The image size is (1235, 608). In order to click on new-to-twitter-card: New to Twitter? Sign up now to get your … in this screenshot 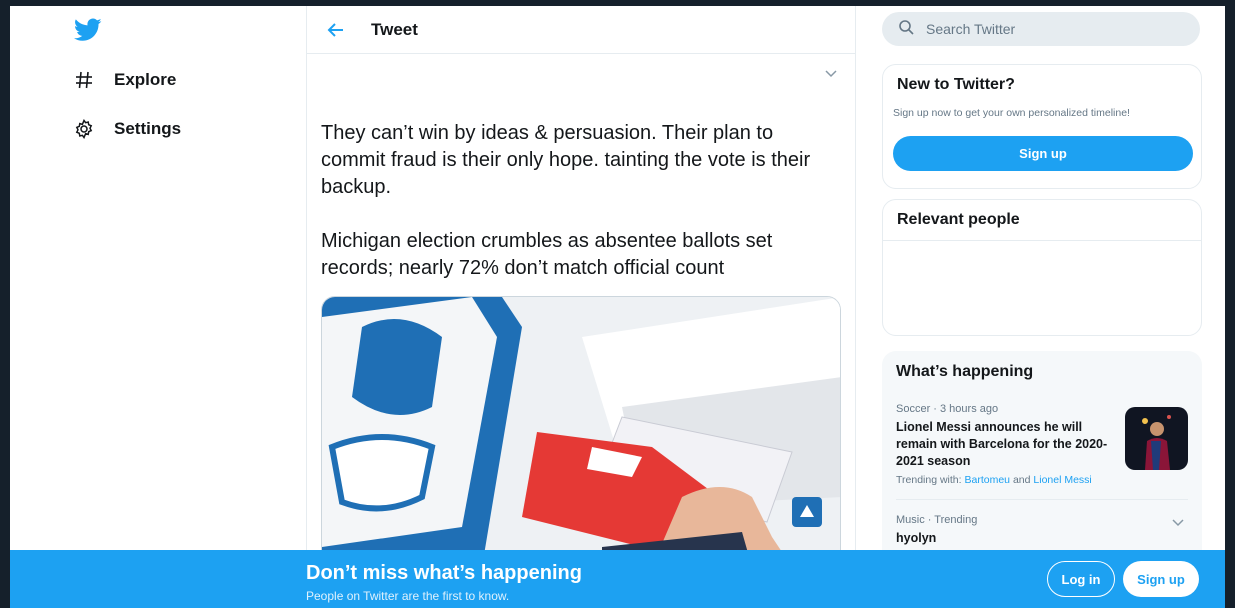, I will do `click(1042, 126)`.